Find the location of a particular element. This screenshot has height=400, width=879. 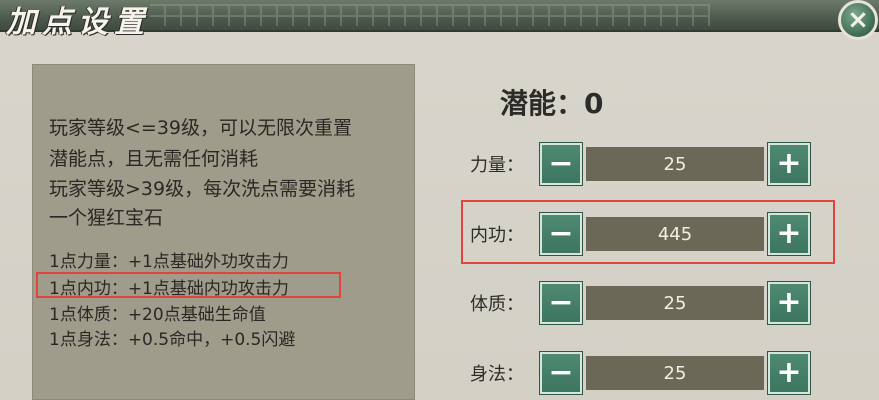

close-button: × is located at coordinates (858, 20).